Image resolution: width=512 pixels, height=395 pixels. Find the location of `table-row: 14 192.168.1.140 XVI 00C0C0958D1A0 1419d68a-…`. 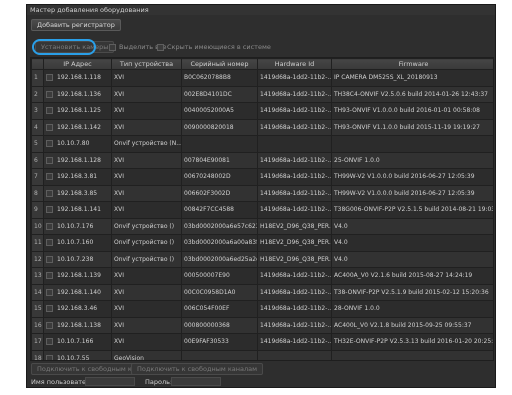

table-row: 14 192.168.1.140 XVI 00C0C0958D1A0 1419d68a-… is located at coordinates (262, 292).